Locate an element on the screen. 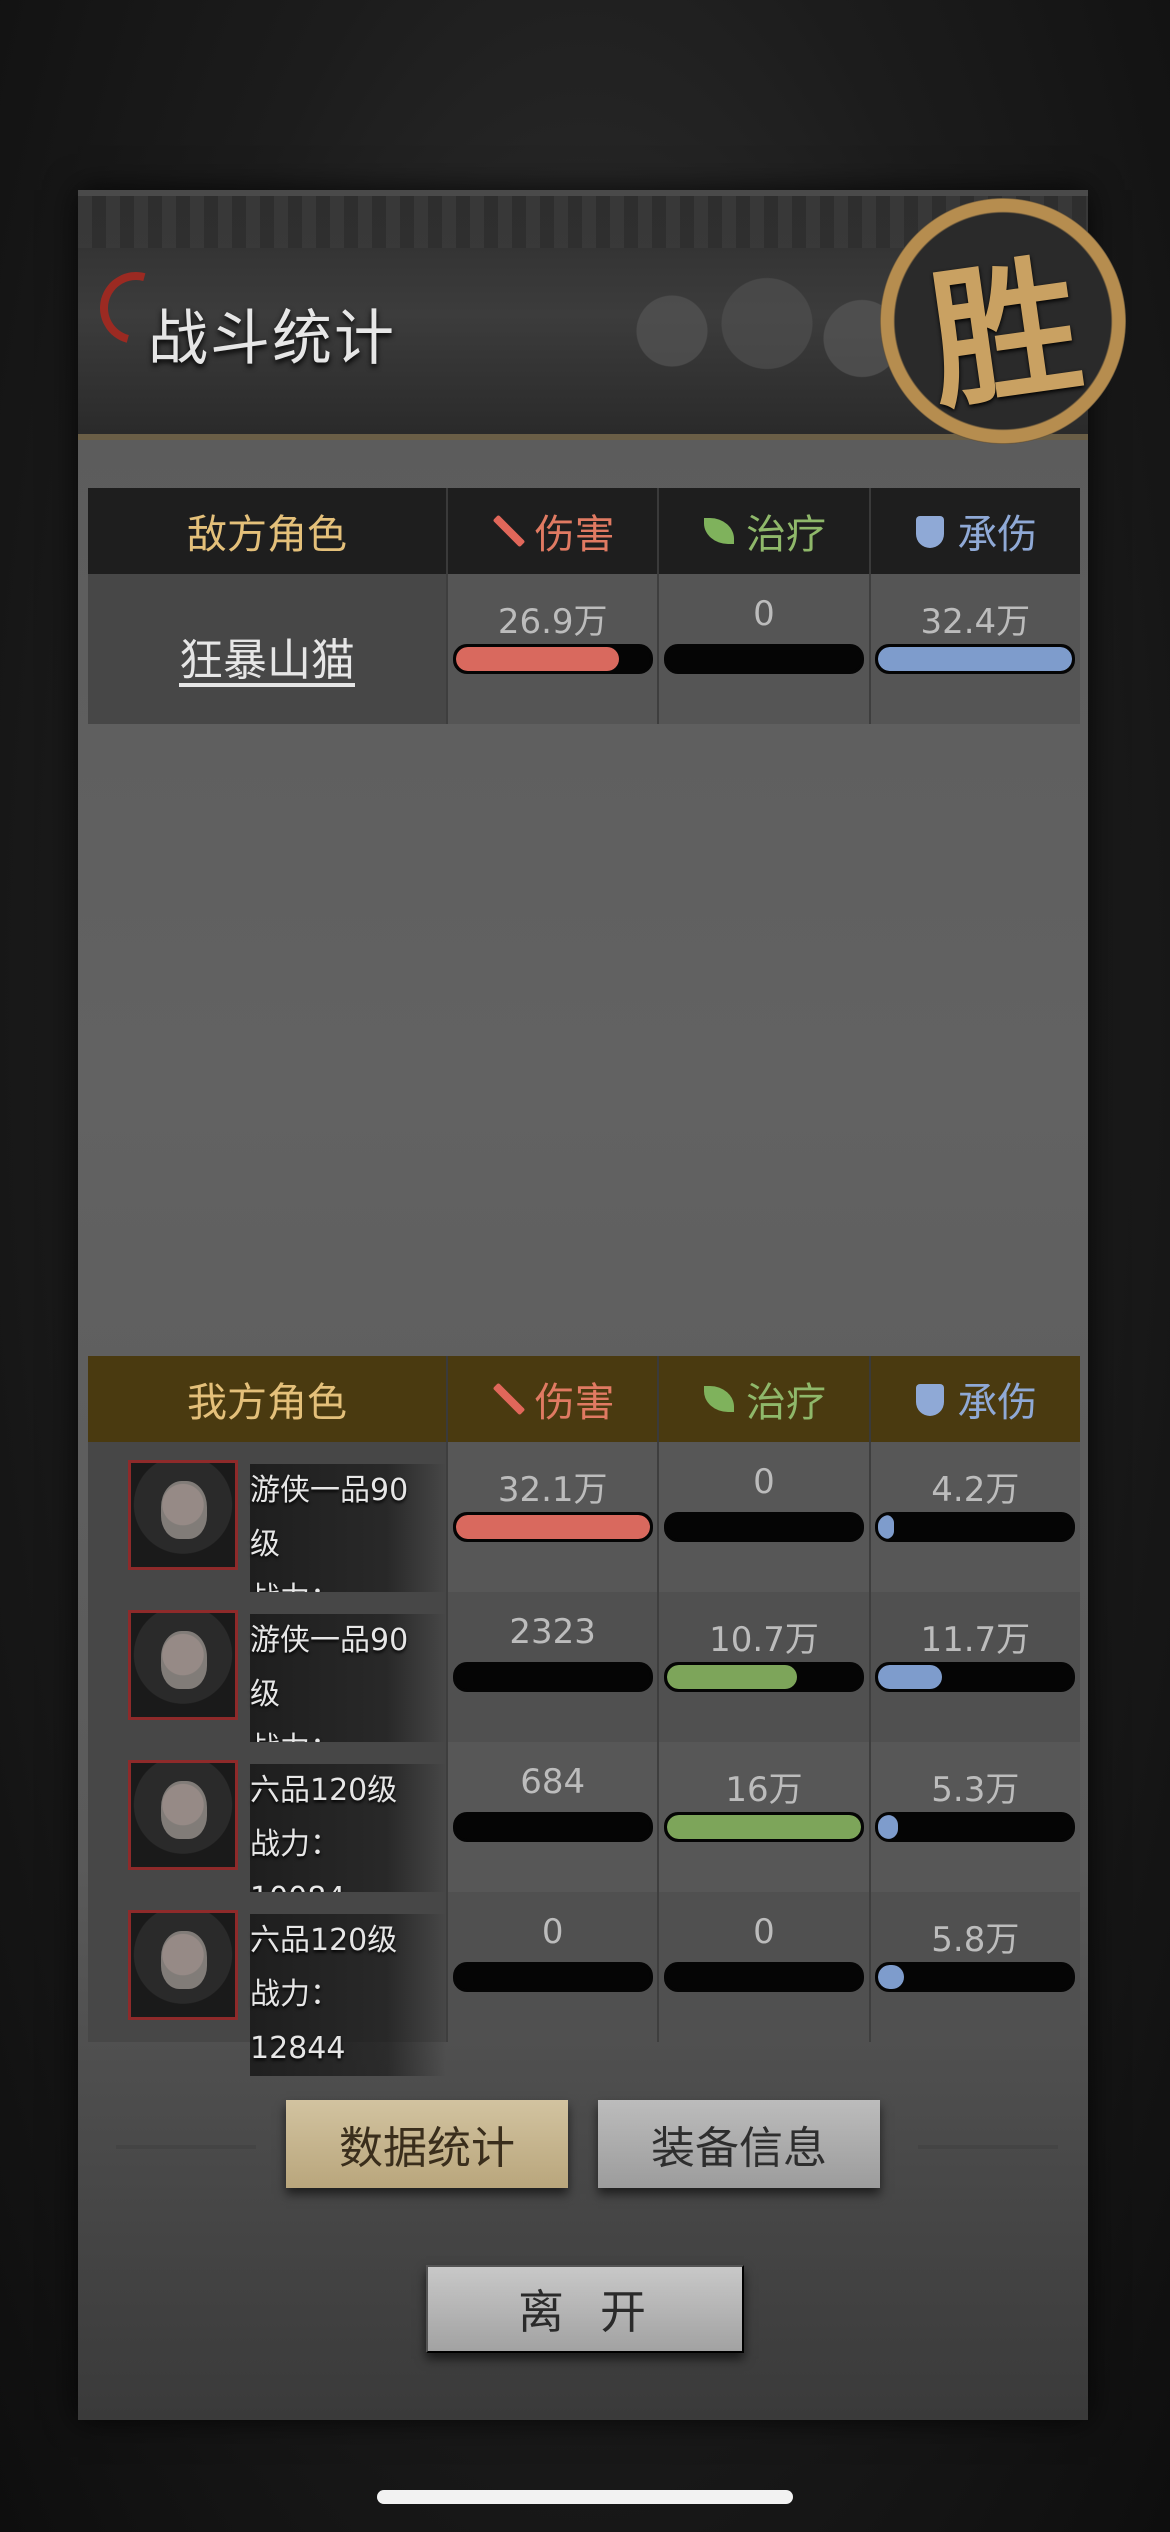  enemy-name-cell: 狂暴山猫 is located at coordinates (267, 649).